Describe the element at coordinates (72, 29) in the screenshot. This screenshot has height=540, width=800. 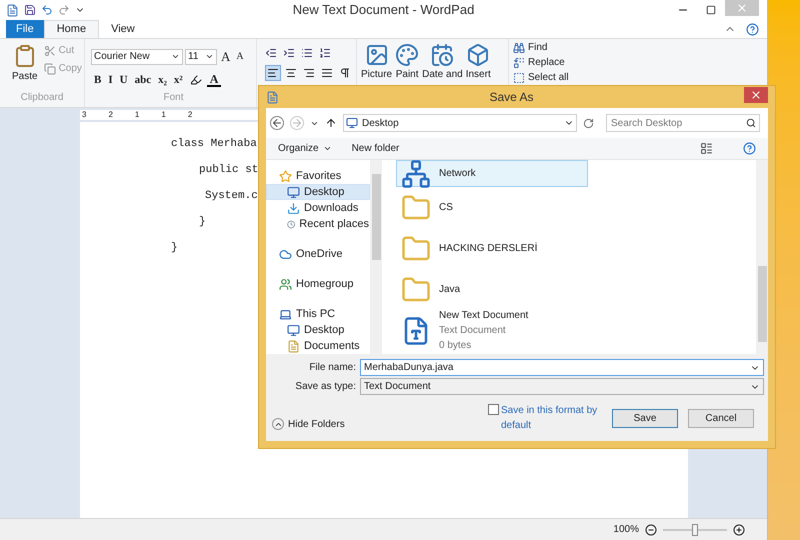
I see `ribbon-tab: Home` at that location.